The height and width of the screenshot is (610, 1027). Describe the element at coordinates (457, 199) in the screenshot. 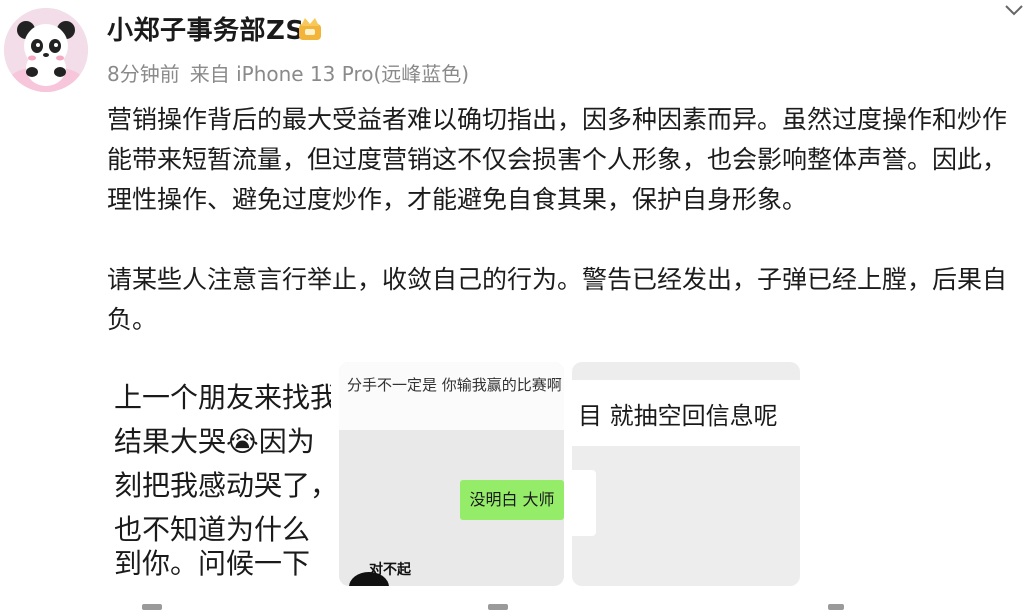

I see `post-line: 理性操作、避免过度炒作，才能避免自食其果，保护自身形象。` at that location.